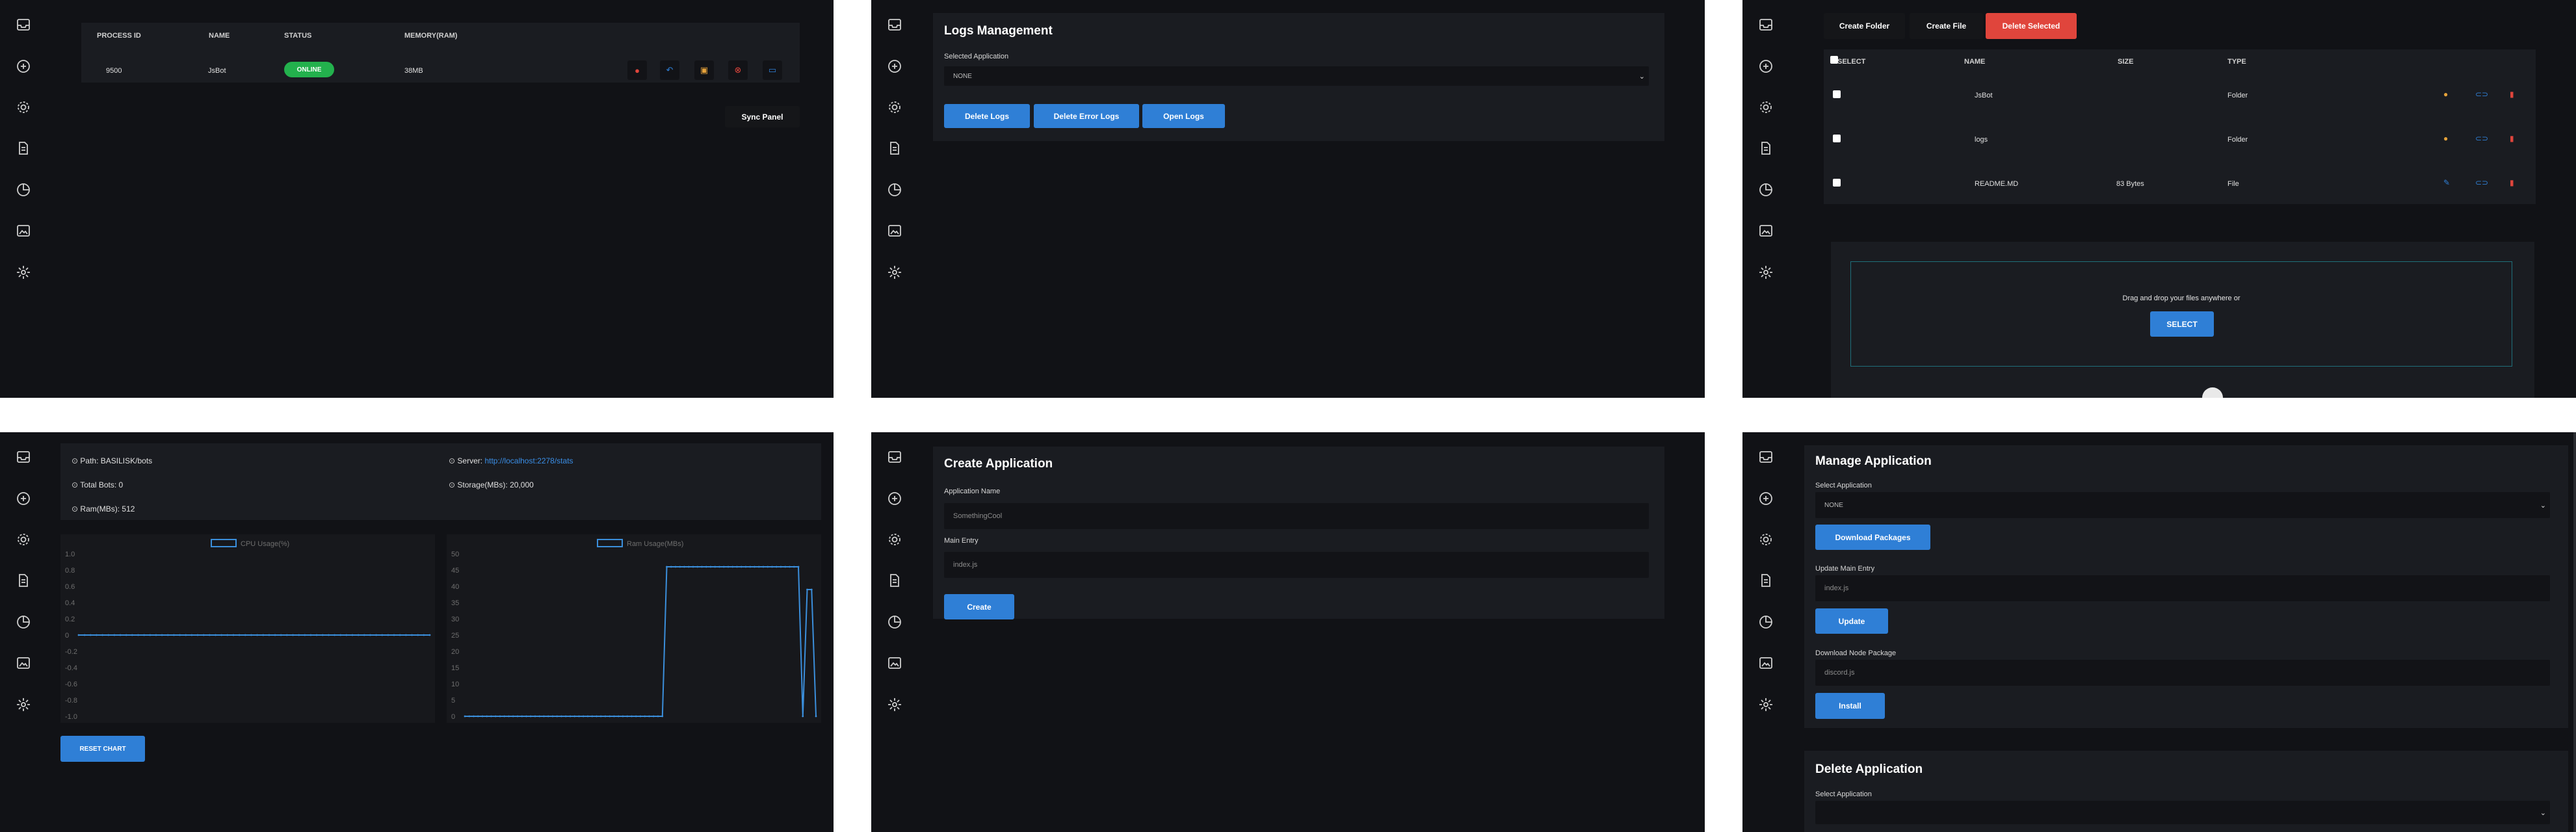 This screenshot has width=2576, height=832. Describe the element at coordinates (1864, 26) in the screenshot. I see `create-folder-button: Create Folder` at that location.